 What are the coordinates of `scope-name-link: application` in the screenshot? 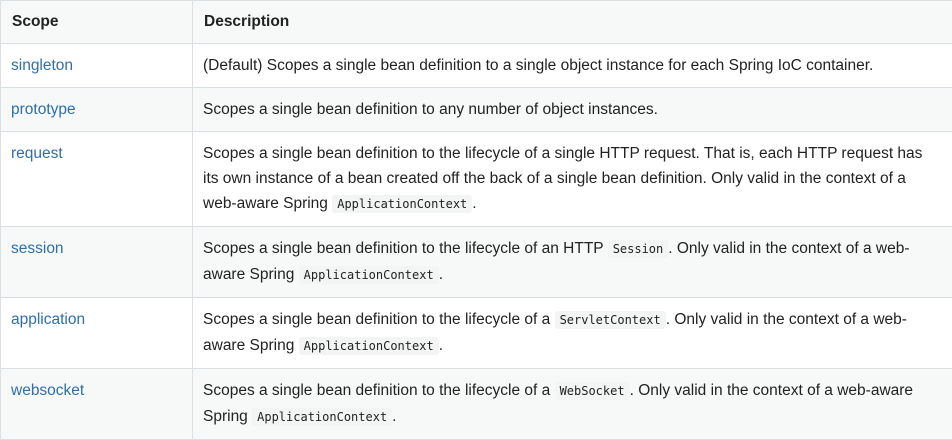 It's located at (97, 333).